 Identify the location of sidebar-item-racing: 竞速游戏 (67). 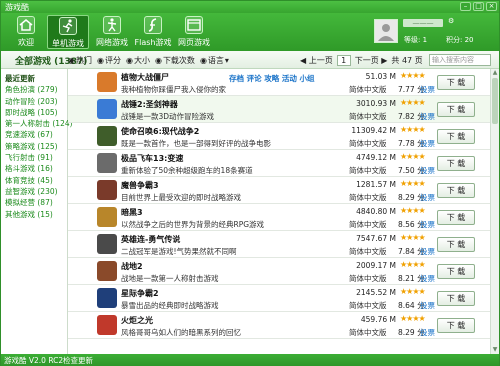
(36, 134).